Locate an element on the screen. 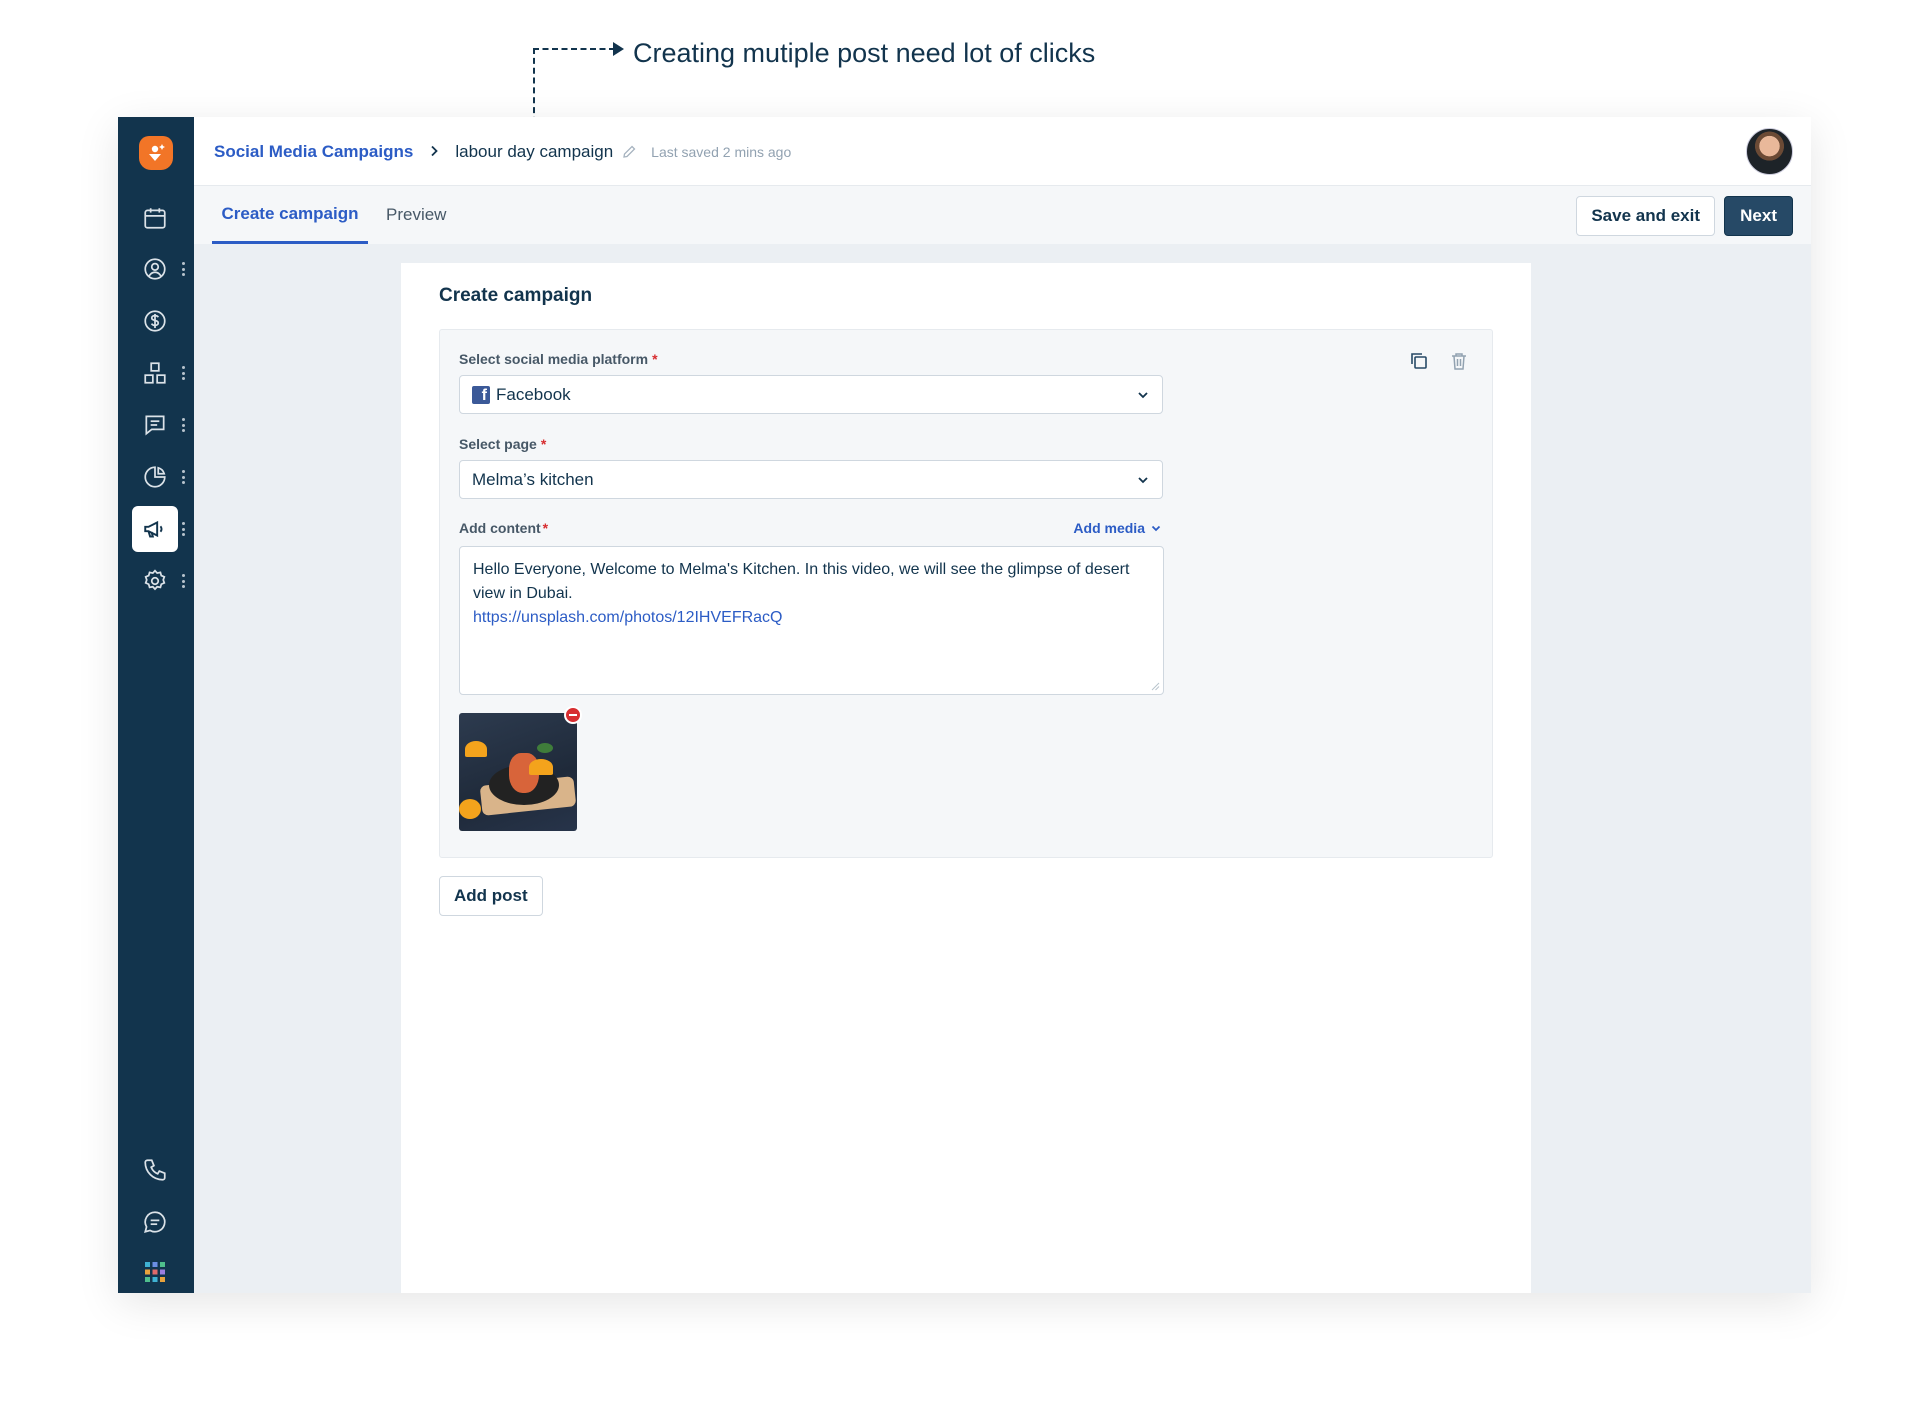 Image resolution: width=1920 pixels, height=1402 pixels. brand-logo is located at coordinates (156, 153).